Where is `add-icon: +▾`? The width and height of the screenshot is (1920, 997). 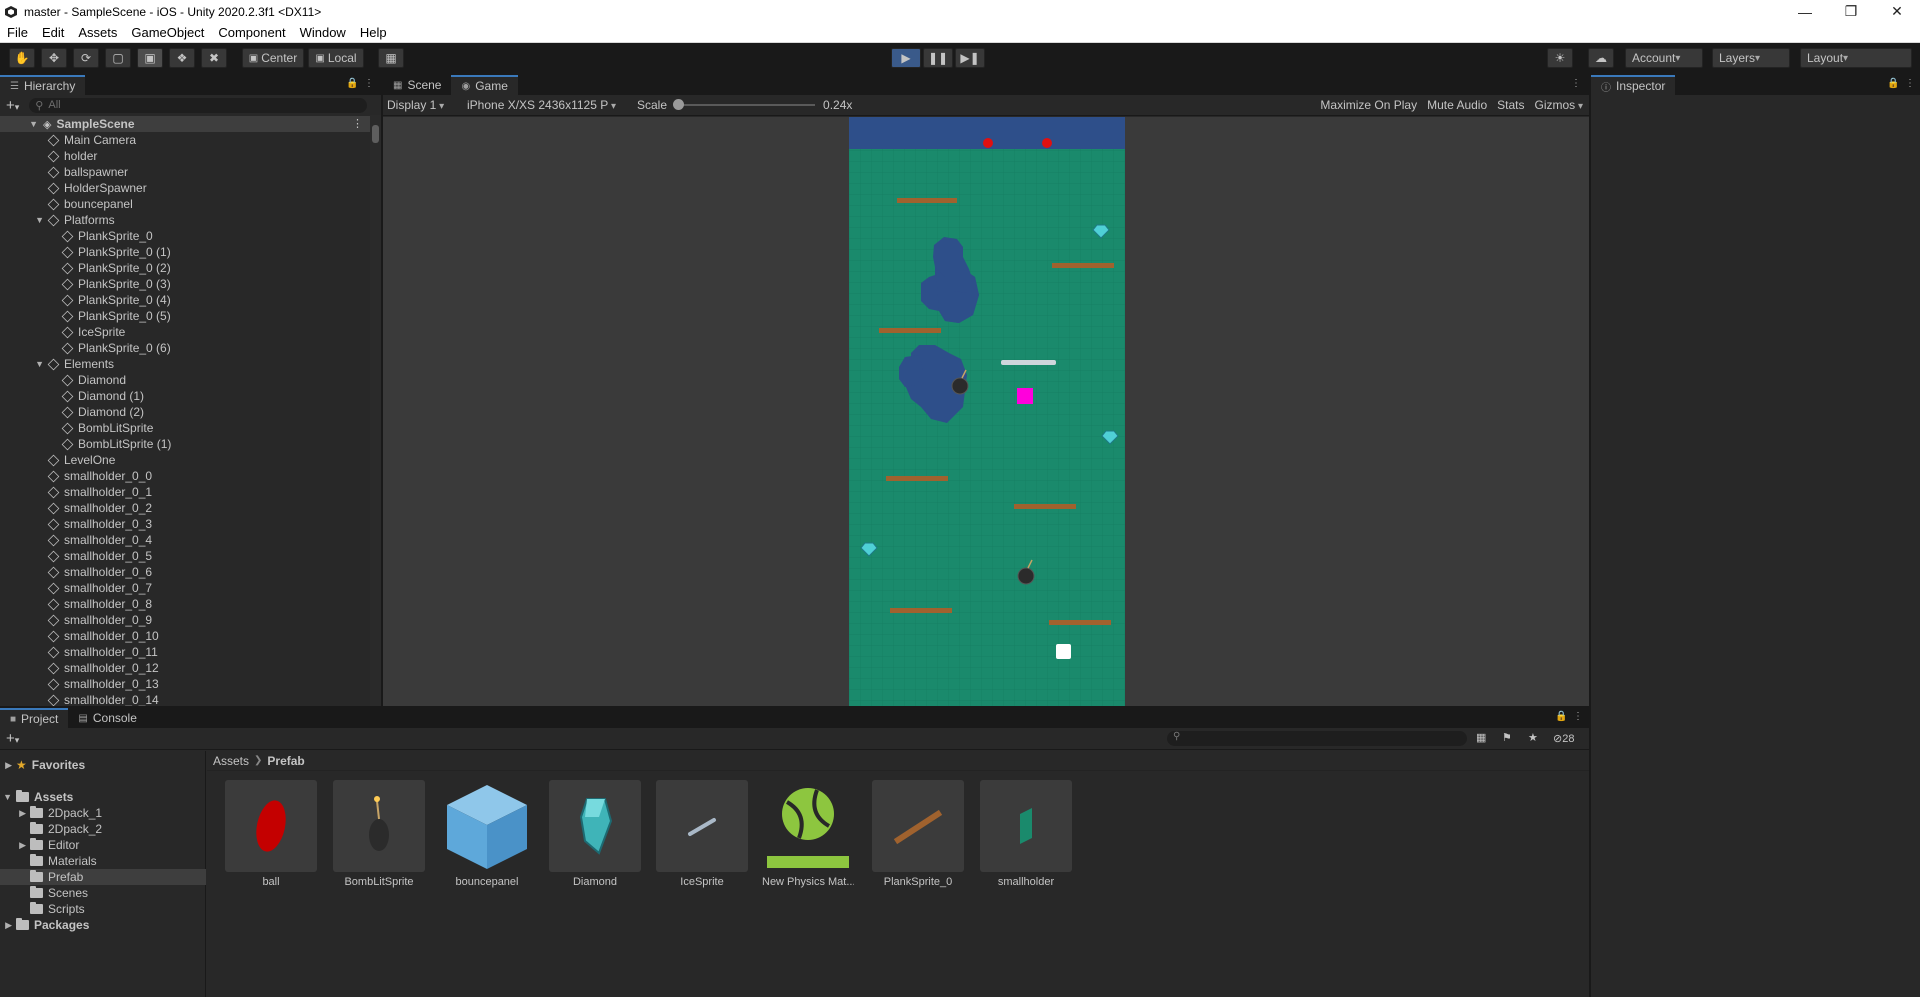 add-icon: +▾ is located at coordinates (12, 738).